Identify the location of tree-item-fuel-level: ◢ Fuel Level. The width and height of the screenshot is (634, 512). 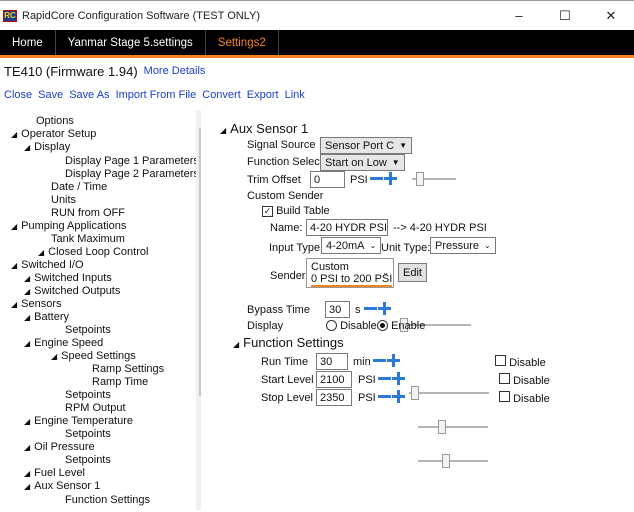
(54, 473).